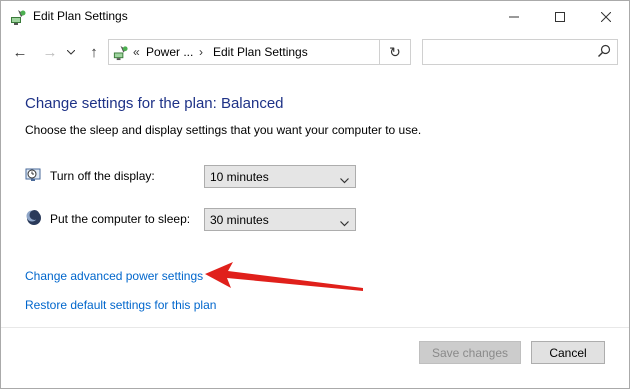 The image size is (630, 389). What do you see at coordinates (604, 51) in the screenshot?
I see `search-icon` at bounding box center [604, 51].